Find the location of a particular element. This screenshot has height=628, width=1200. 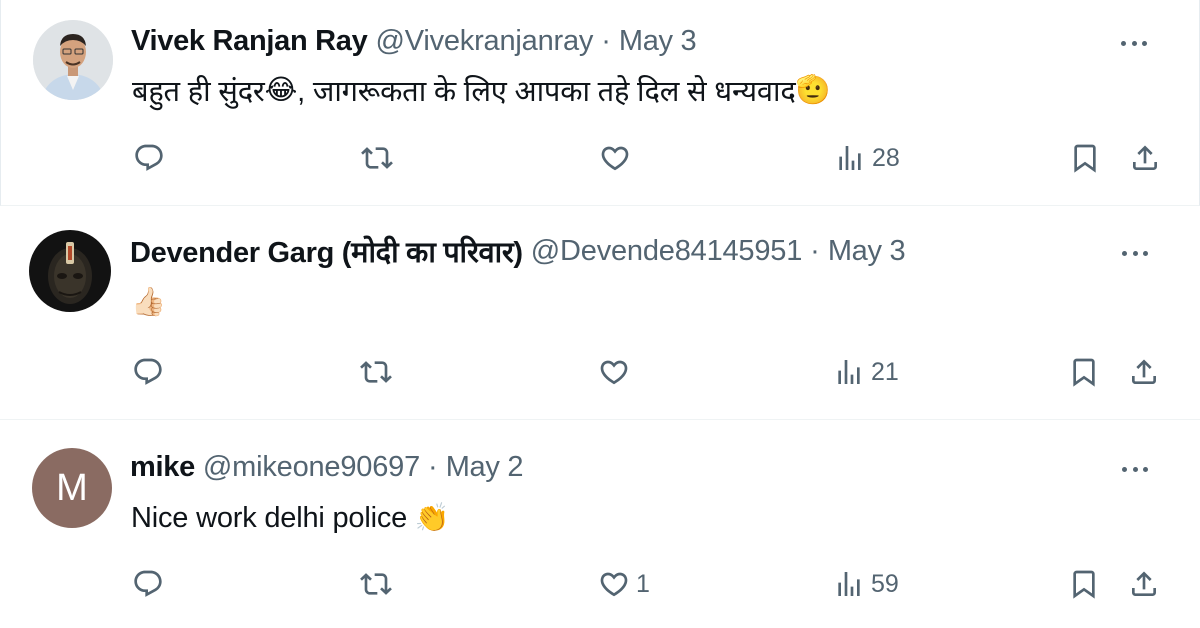

author-name: Vivek Ranjan Ray is located at coordinates (249, 41).